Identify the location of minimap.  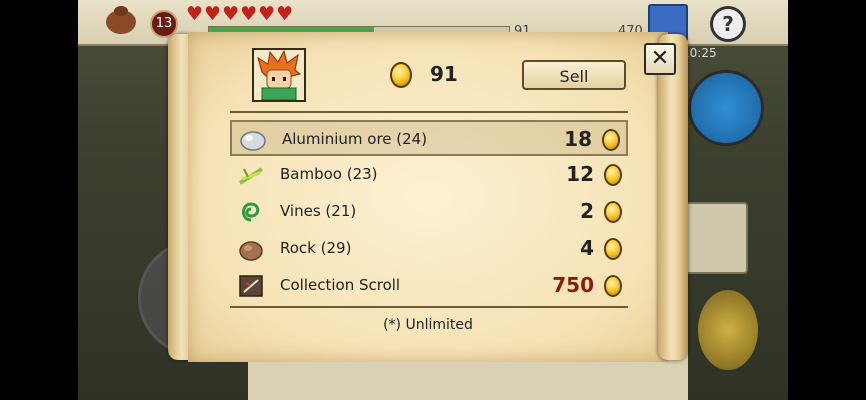
(726, 108).